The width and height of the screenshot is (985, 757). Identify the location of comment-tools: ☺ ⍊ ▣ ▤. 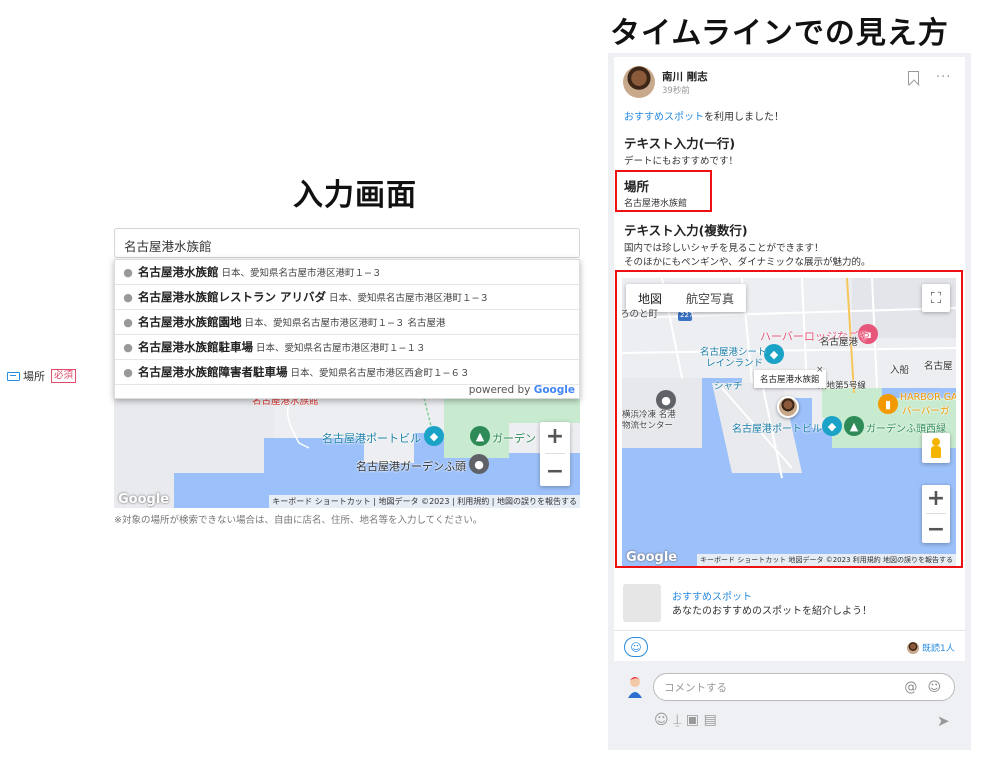
(685, 720).